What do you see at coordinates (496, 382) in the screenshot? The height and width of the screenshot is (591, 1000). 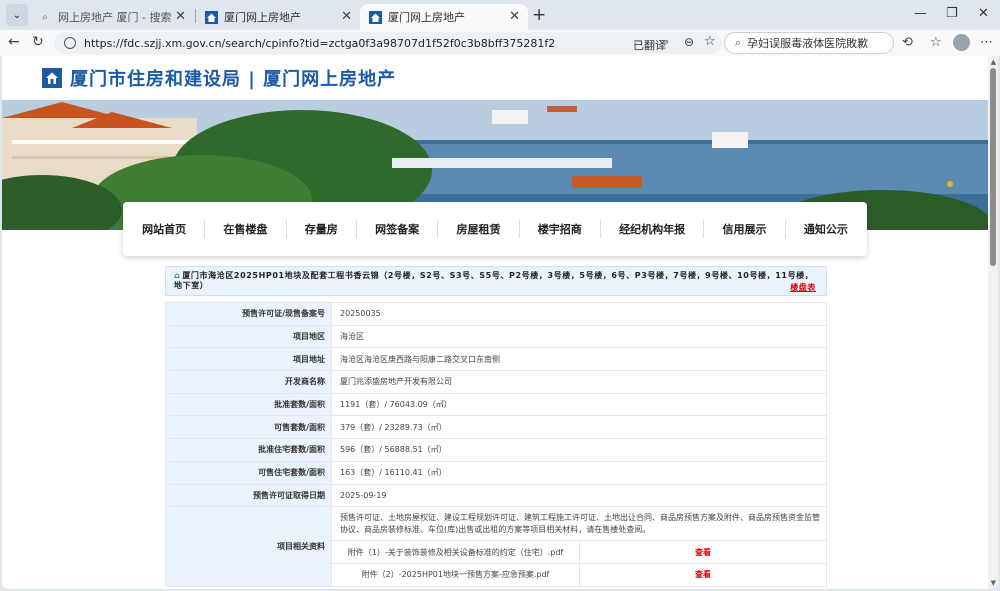 I see `table-row: 开发商名称 厦门兆添盛房地产开发有限公司` at bounding box center [496, 382].